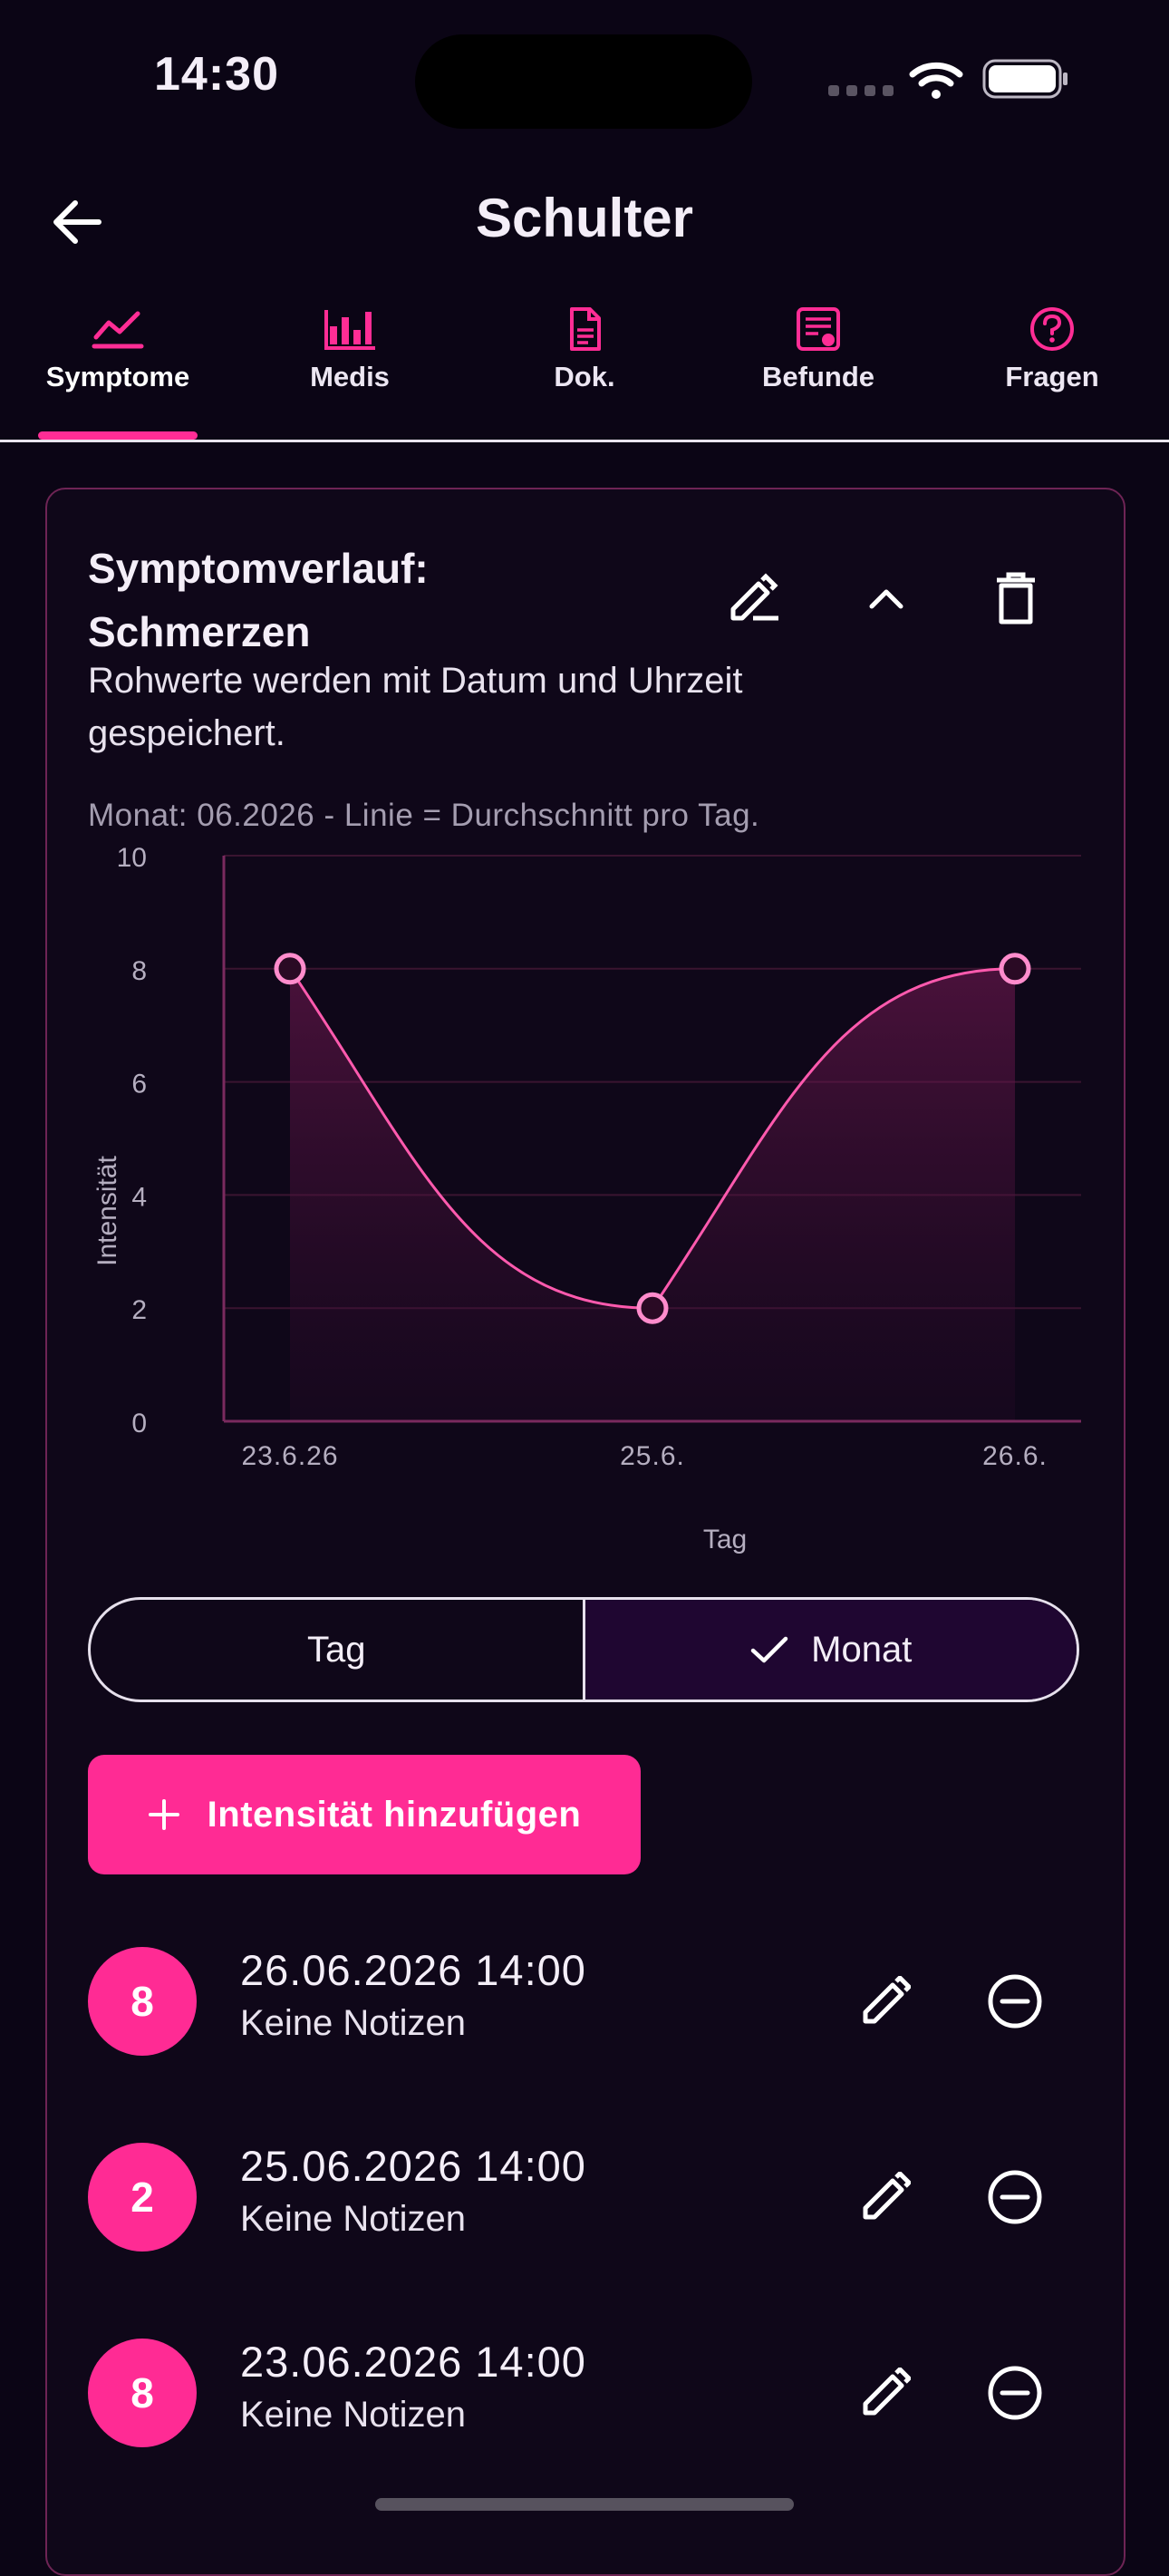  Describe the element at coordinates (139, 1310) in the screenshot. I see `y-tick-label: 2` at that location.